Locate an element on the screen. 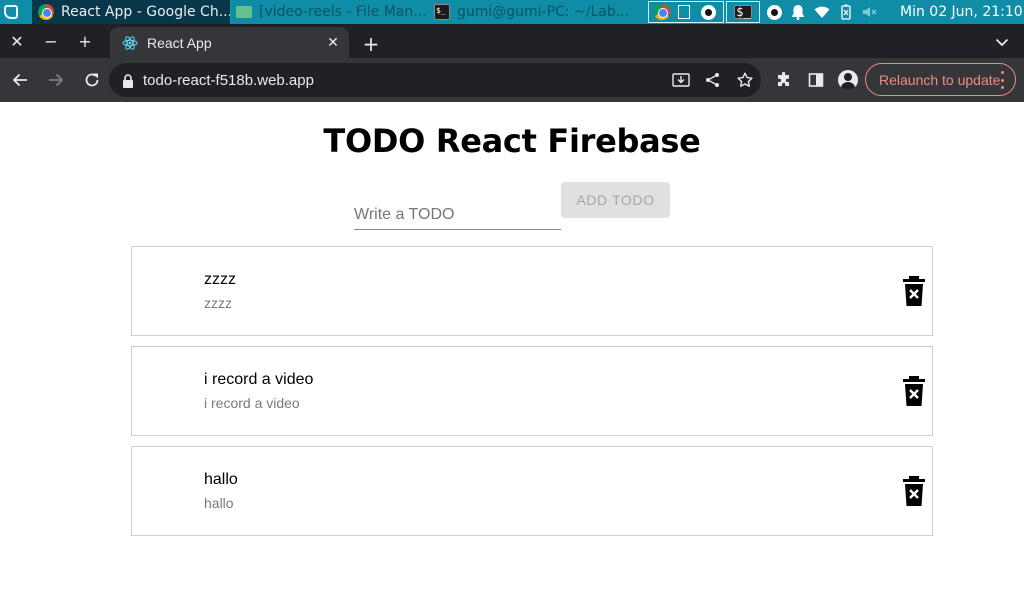  tray-window-thumbnails is located at coordinates (686, 12).